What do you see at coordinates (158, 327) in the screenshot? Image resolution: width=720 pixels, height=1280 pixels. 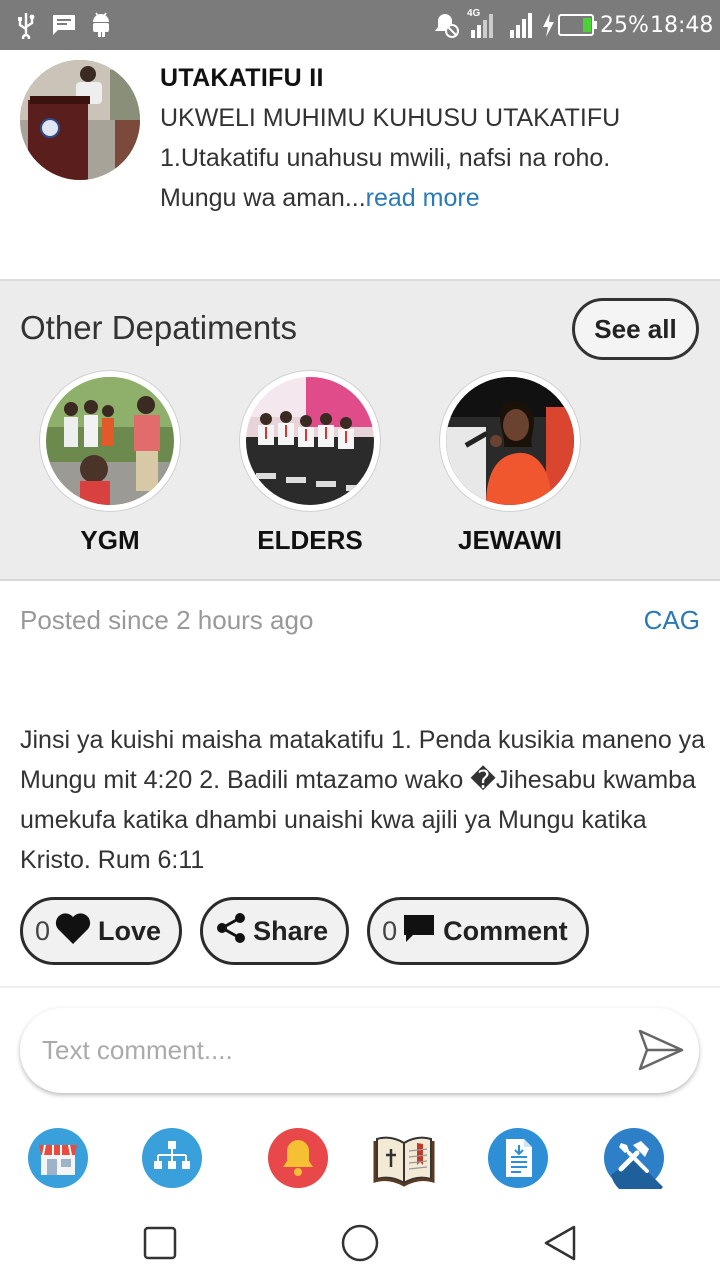 I see `section-title: Other Depatiments` at bounding box center [158, 327].